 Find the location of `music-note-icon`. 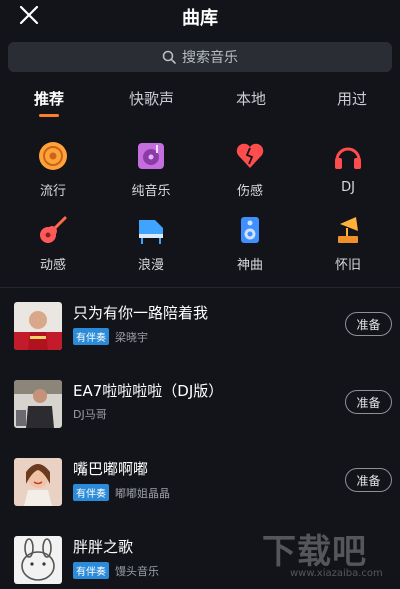

music-note-icon is located at coordinates (151, 156).